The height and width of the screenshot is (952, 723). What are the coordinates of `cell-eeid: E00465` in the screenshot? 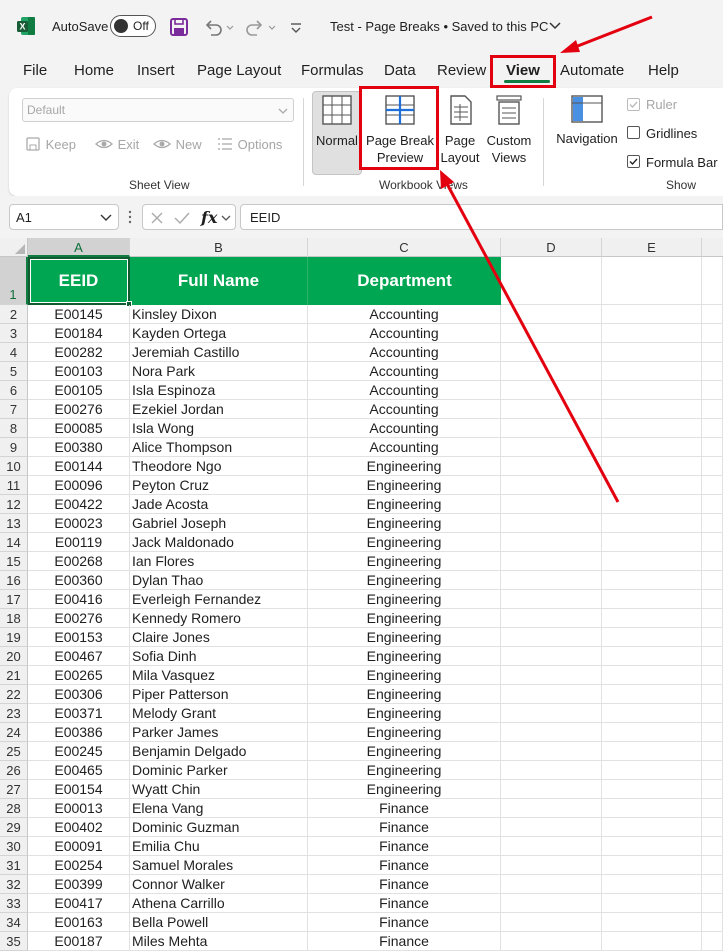 It's located at (79, 770).